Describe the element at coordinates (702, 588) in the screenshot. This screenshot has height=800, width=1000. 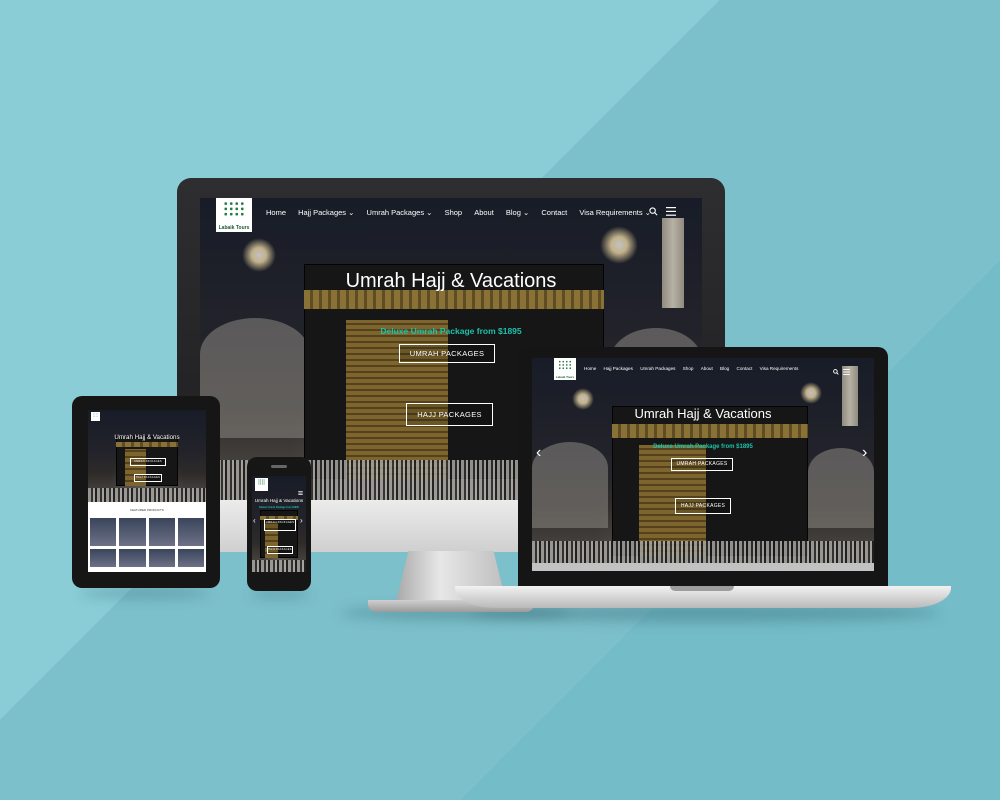
I see `laptop-notch` at that location.